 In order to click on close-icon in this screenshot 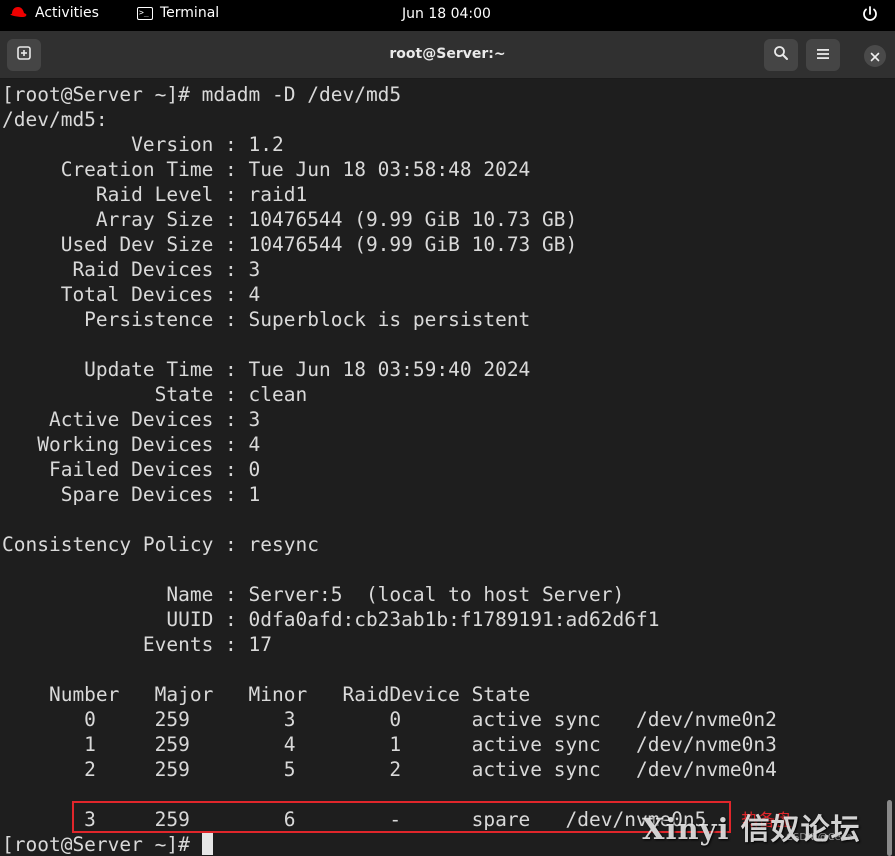, I will do `click(875, 56)`.